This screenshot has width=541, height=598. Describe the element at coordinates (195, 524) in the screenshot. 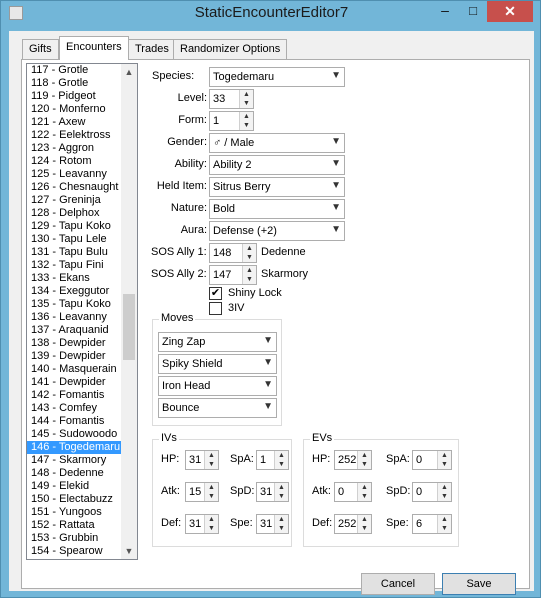

I see `iv-def-value: 31` at that location.